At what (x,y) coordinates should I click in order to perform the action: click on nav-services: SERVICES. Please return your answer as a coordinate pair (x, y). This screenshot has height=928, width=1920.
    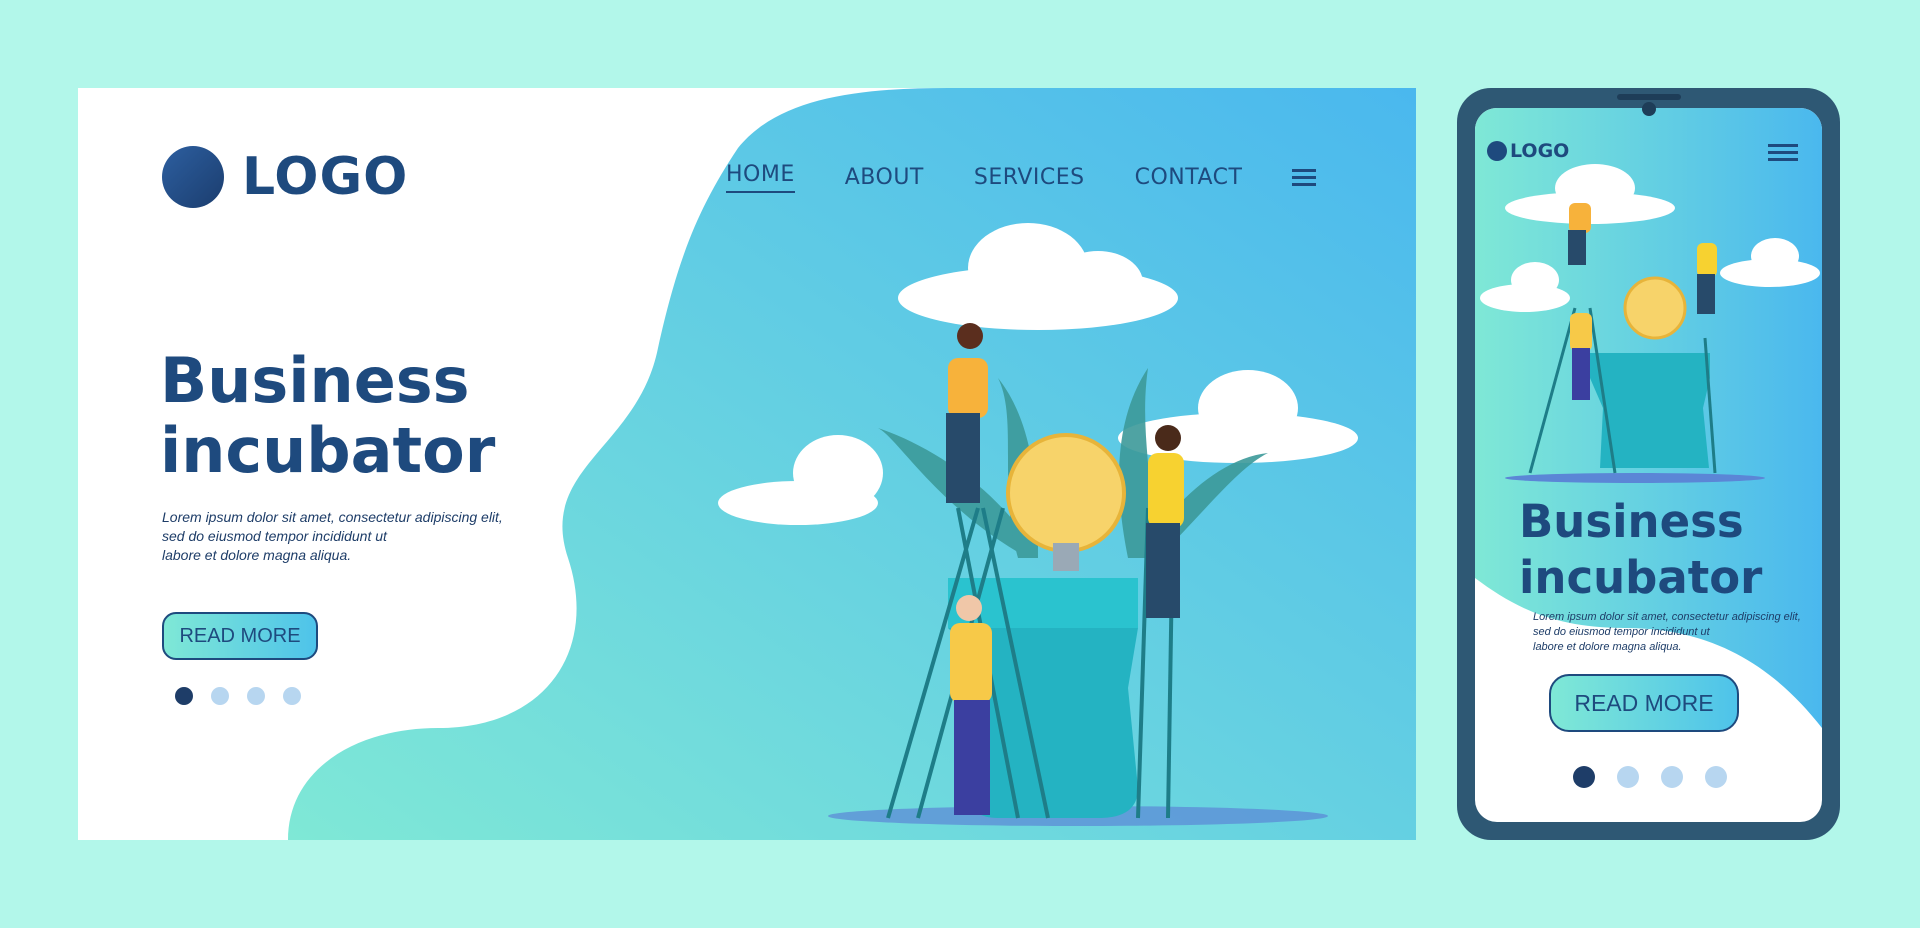
    Looking at the image, I should click on (1029, 177).